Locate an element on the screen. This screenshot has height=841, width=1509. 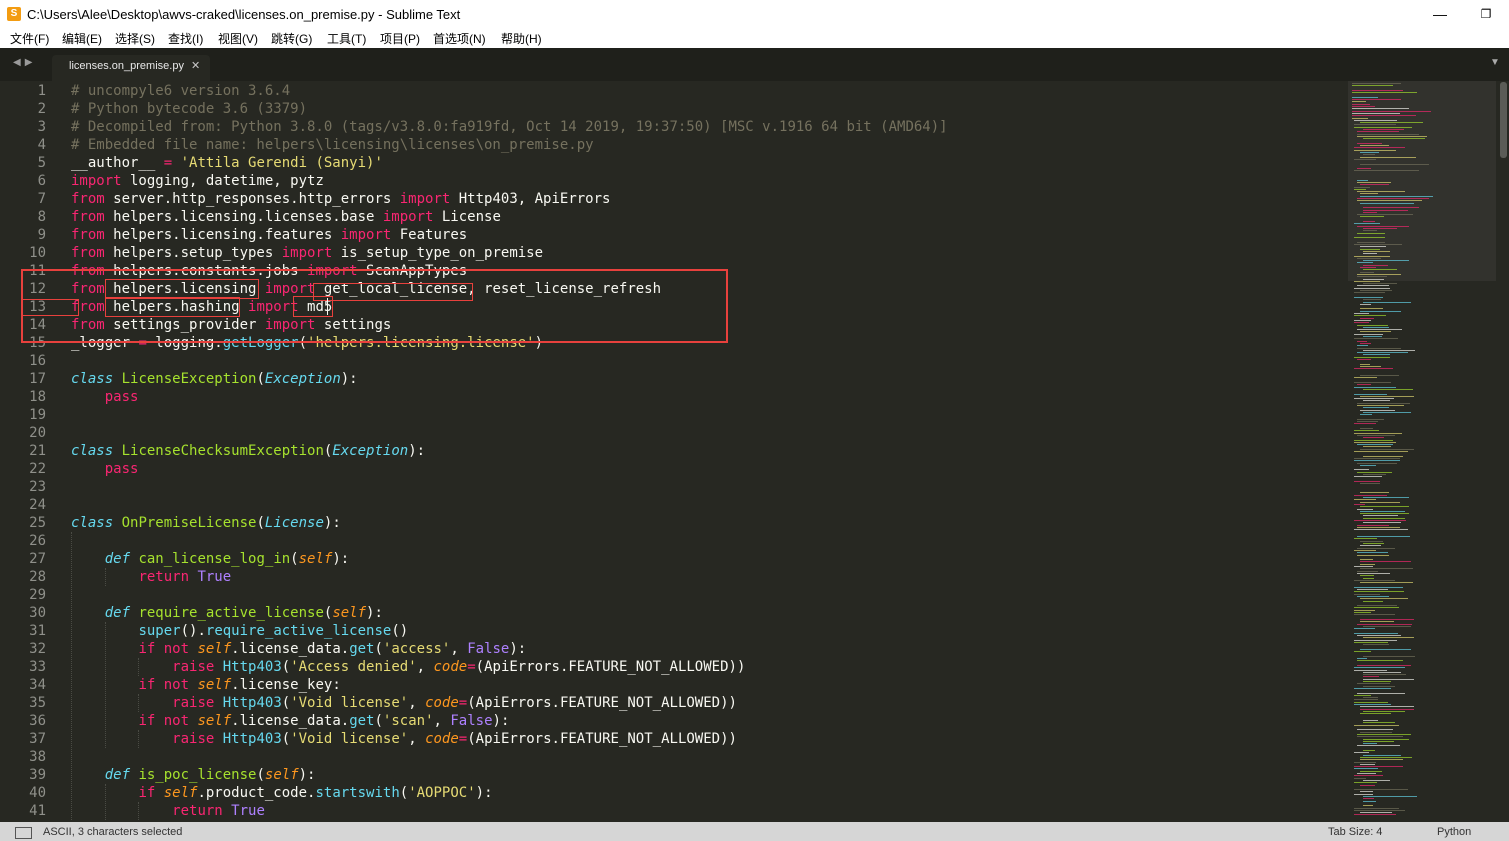
line-number: 36 is located at coordinates (37, 721).